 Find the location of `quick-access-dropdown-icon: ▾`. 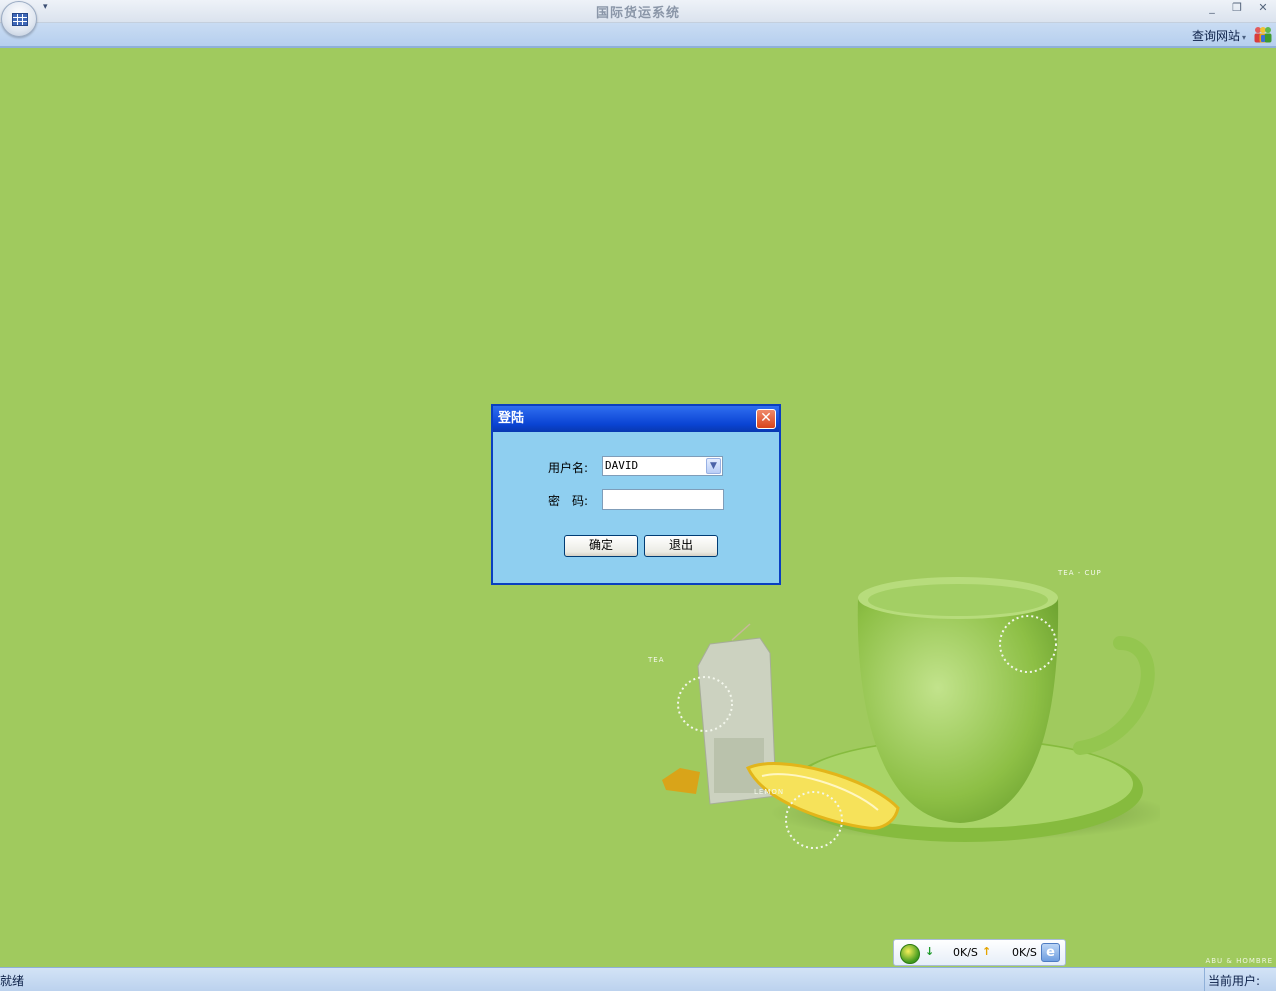

quick-access-dropdown-icon: ▾ is located at coordinates (45, 7).